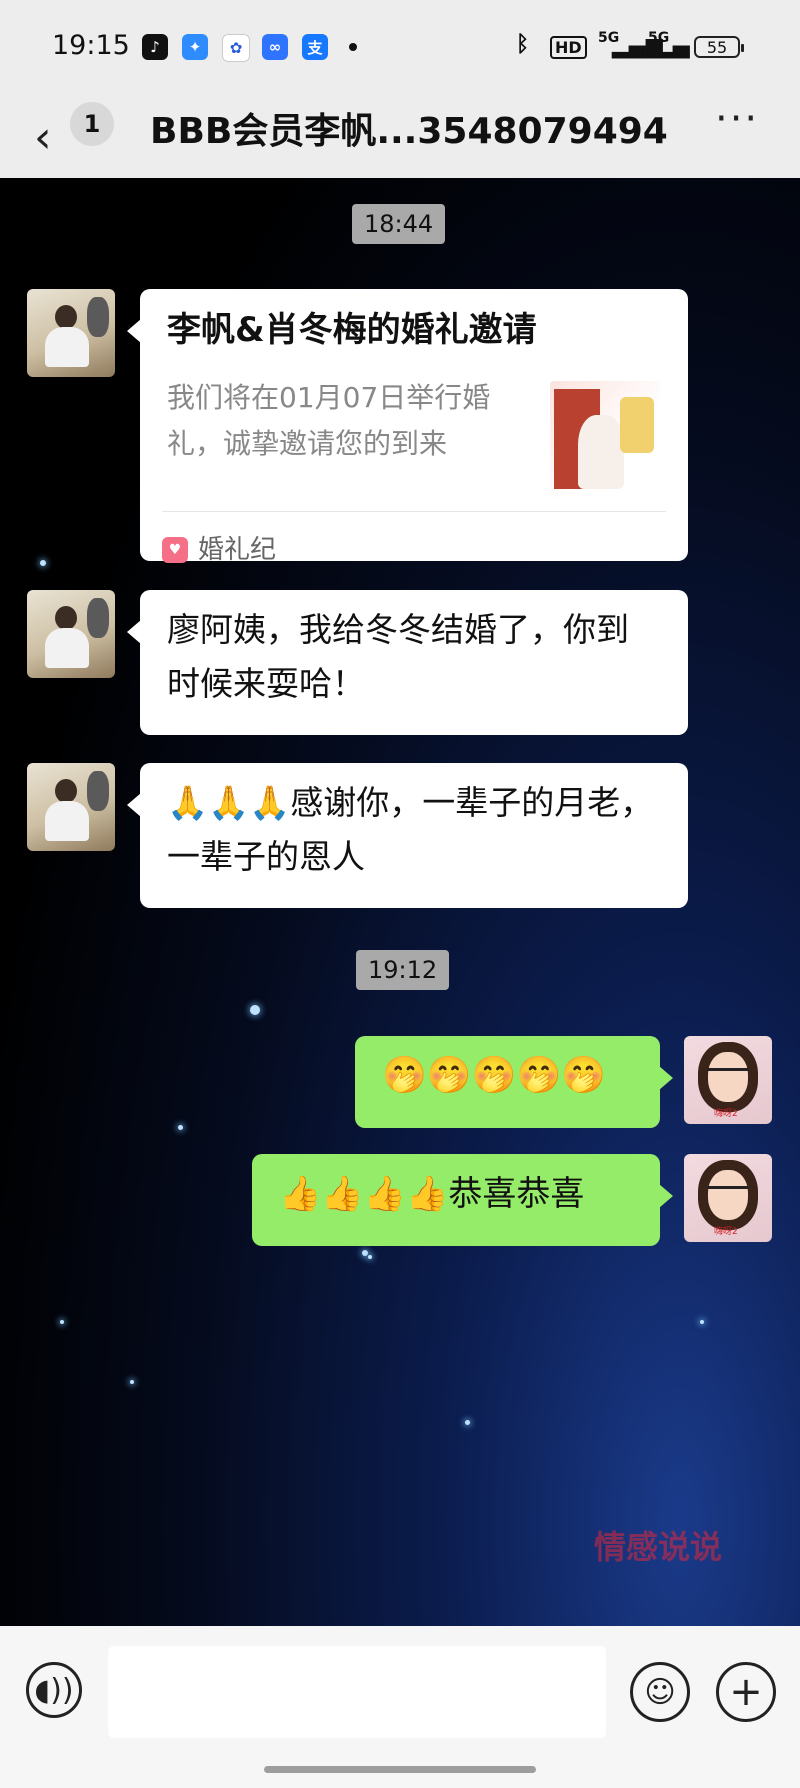 This screenshot has width=800, height=1788. What do you see at coordinates (353, 47) in the screenshot?
I see `more-notifications-dot` at bounding box center [353, 47].